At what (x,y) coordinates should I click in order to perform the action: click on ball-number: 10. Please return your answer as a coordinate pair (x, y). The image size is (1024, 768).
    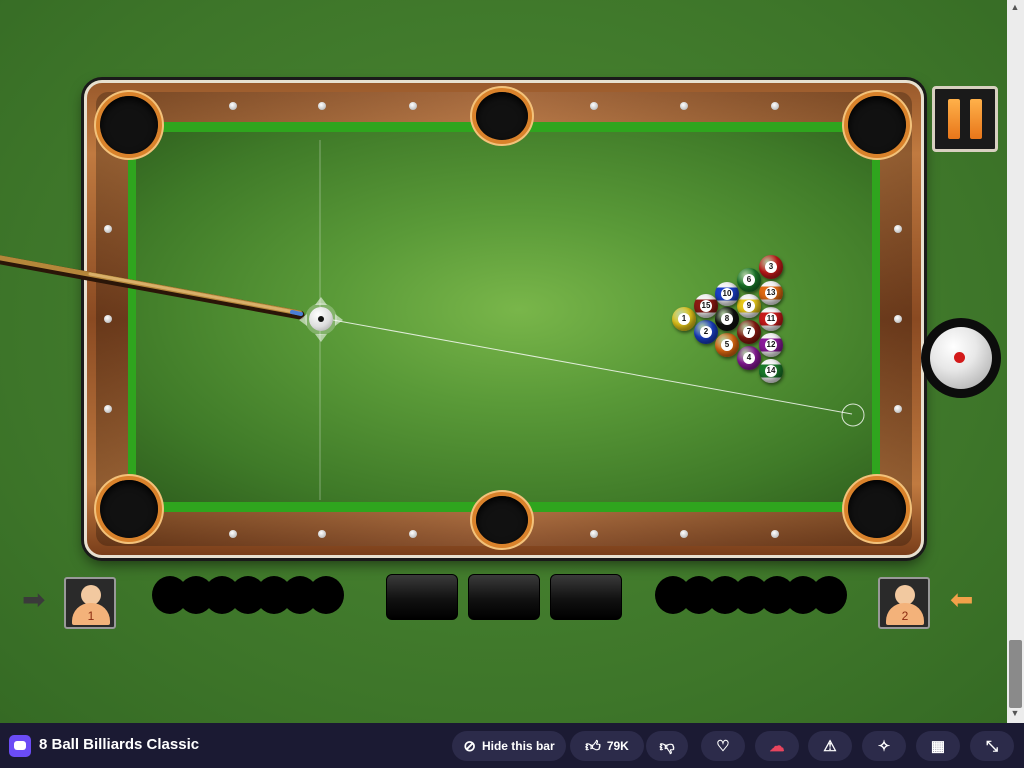
    Looking at the image, I should click on (727, 294).